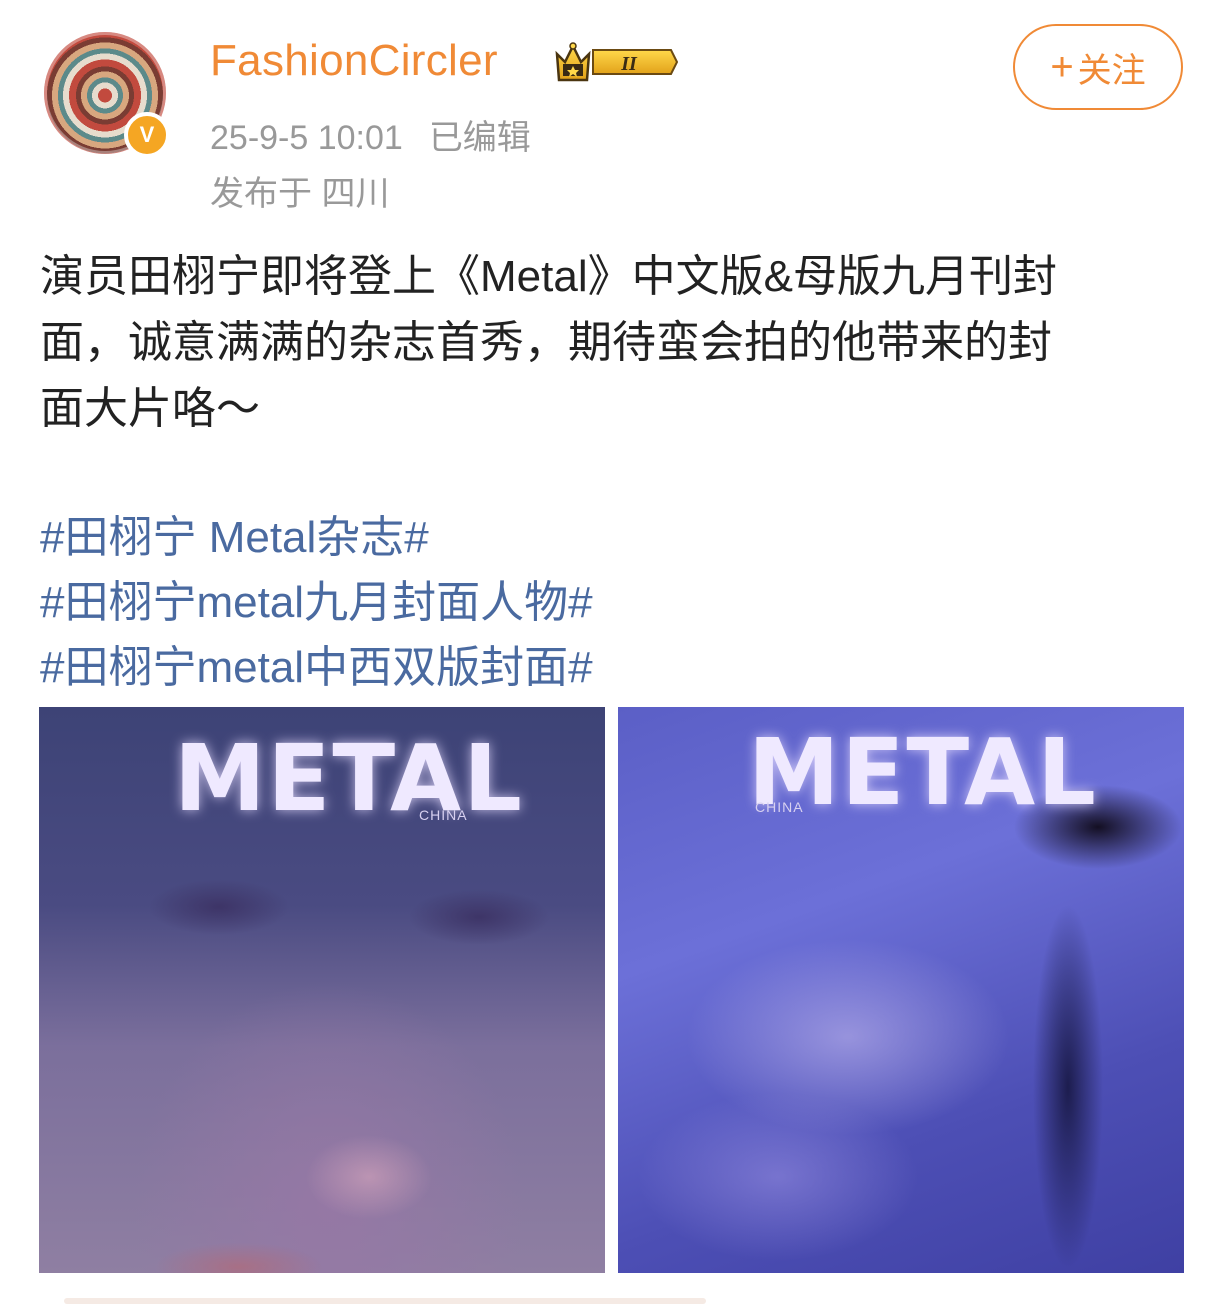 The width and height of the screenshot is (1224, 1304). I want to click on verified-badge-icon: V, so click(147, 135).